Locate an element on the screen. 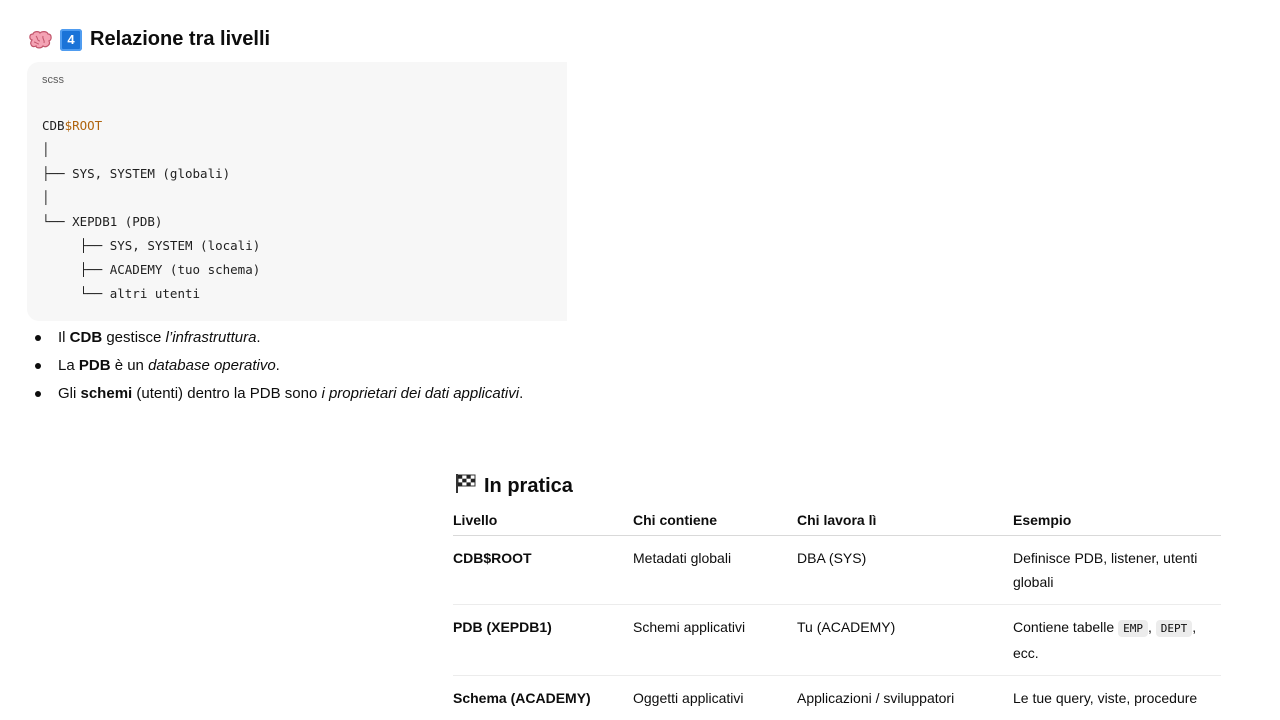 The image size is (1280, 720). list-item: Il CDB gestisce l’infrastruttura. is located at coordinates (276, 338).